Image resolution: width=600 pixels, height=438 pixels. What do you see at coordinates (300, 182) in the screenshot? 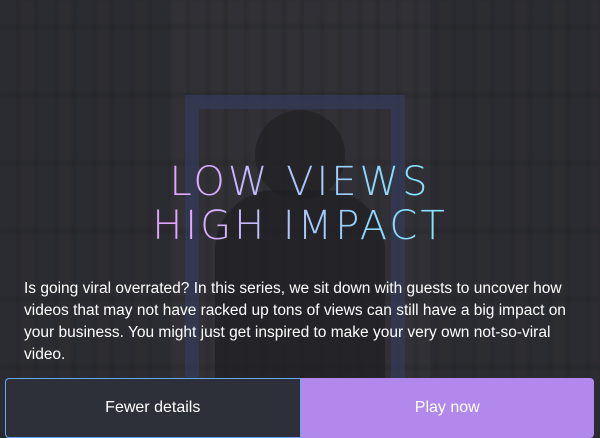
I see `logo-line-1: LOW VIEWS` at bounding box center [300, 182].